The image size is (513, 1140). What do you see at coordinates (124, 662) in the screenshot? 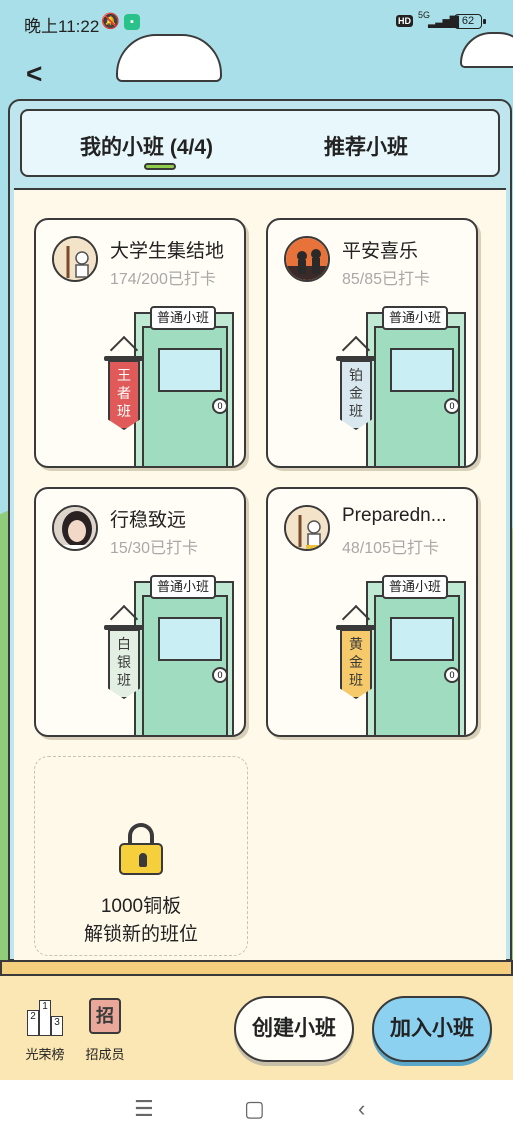
I see `rank-label: 白 银 班` at bounding box center [124, 662].